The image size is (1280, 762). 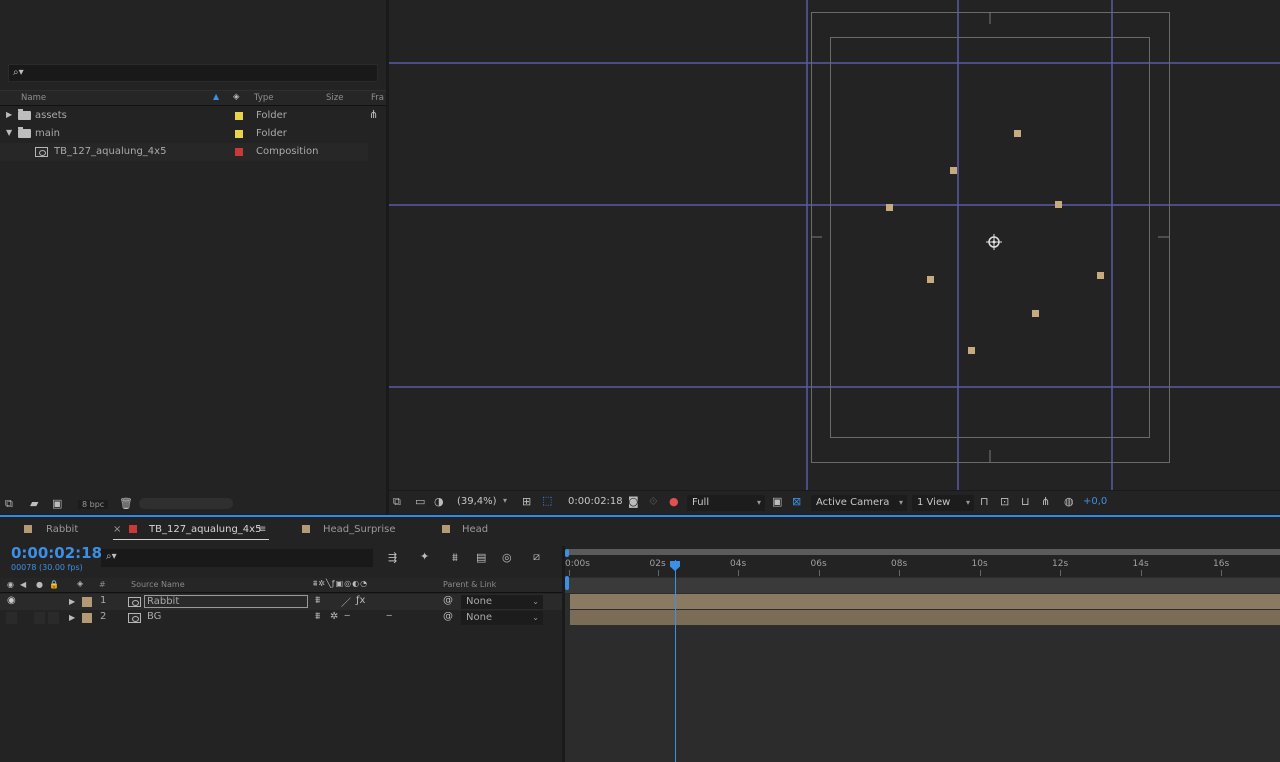 What do you see at coordinates (158, 584) in the screenshot?
I see `column-source-name: Source Name` at bounding box center [158, 584].